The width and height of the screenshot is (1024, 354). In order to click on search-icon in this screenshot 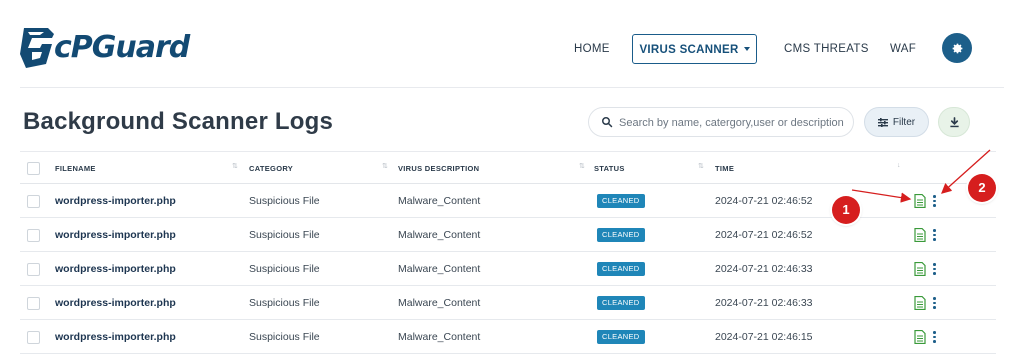, I will do `click(607, 122)`.